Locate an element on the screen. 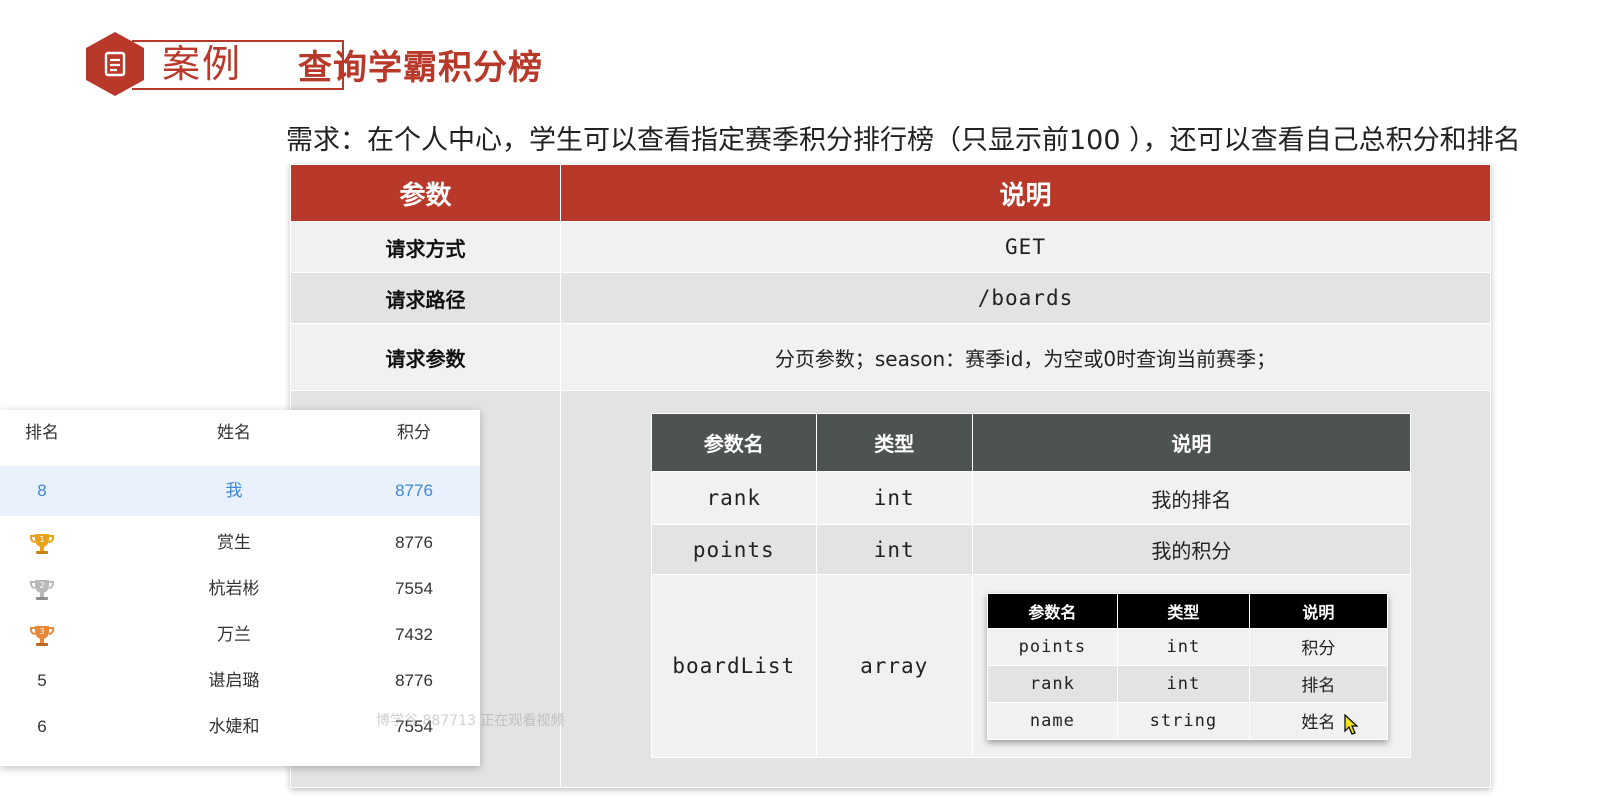 The image size is (1605, 800). field-desc: 我的排名 is located at coordinates (1191, 498).